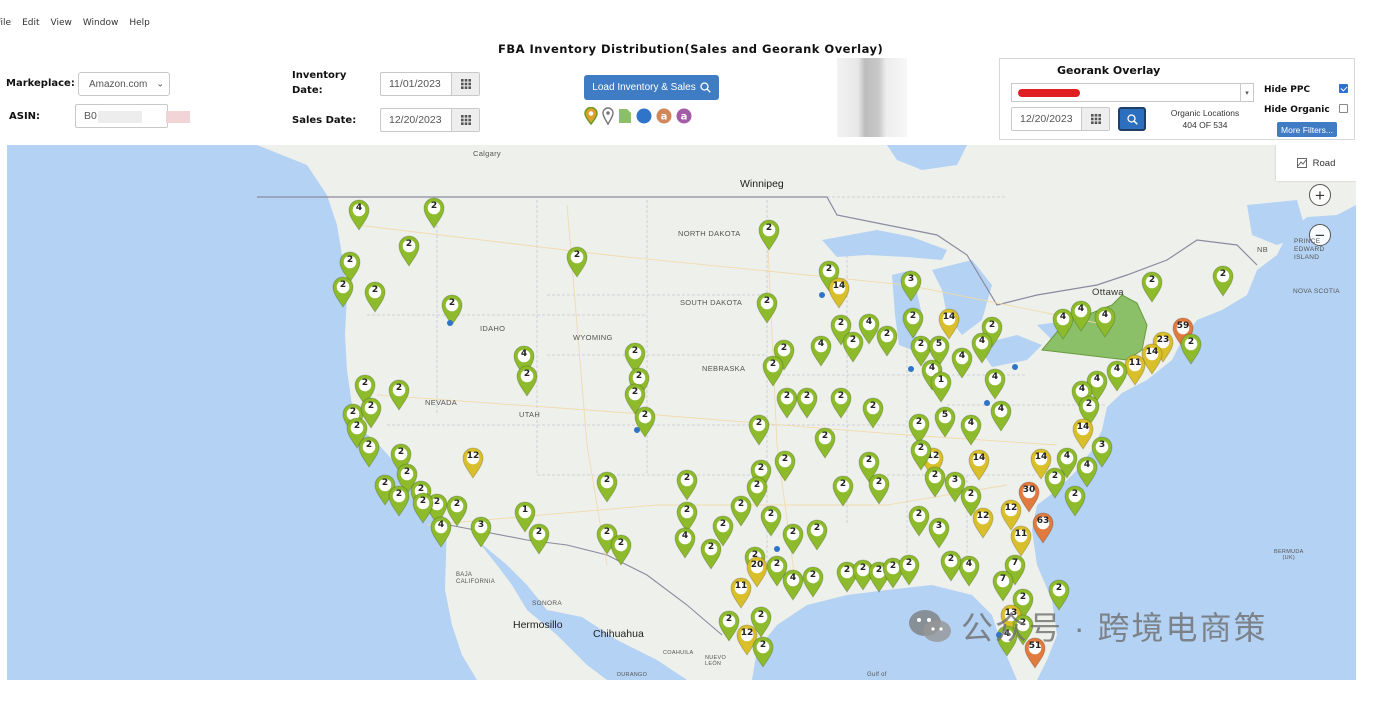 The image size is (1382, 714). What do you see at coordinates (124, 84) in the screenshot?
I see `marketplace-select: Amazon.com ⌄` at bounding box center [124, 84].